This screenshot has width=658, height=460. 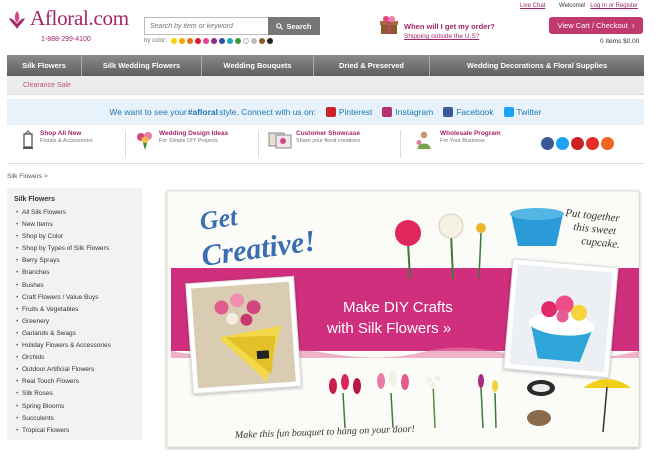 I want to click on lantern-icon, so click(x=28, y=139).